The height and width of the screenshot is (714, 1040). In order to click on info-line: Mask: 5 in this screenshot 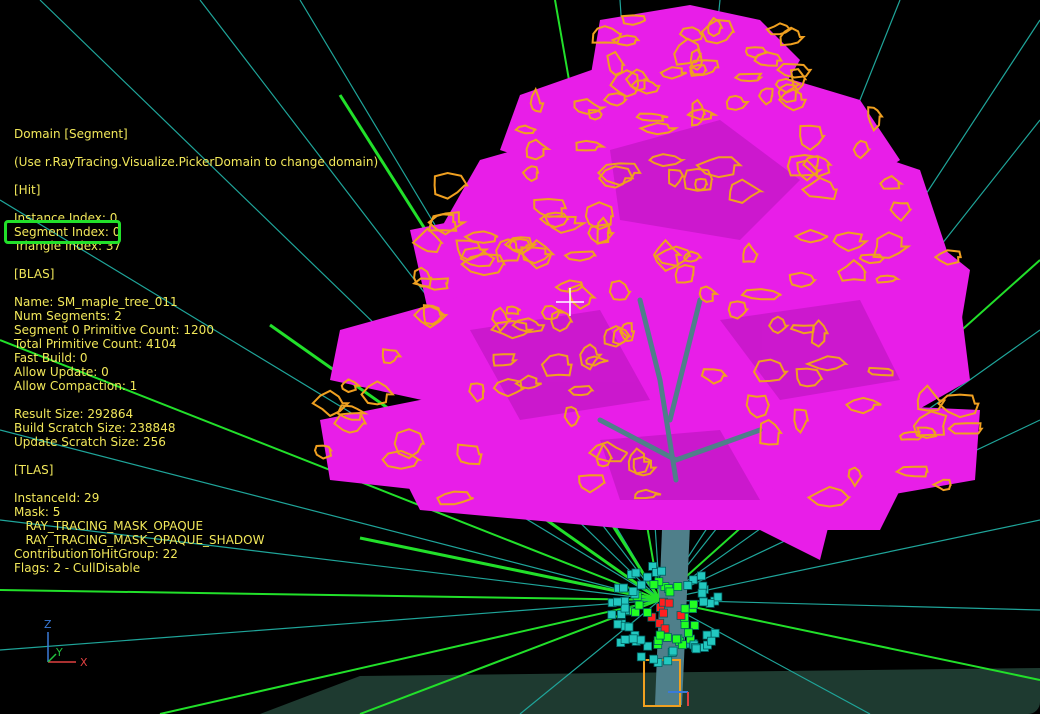, I will do `click(37, 512)`.